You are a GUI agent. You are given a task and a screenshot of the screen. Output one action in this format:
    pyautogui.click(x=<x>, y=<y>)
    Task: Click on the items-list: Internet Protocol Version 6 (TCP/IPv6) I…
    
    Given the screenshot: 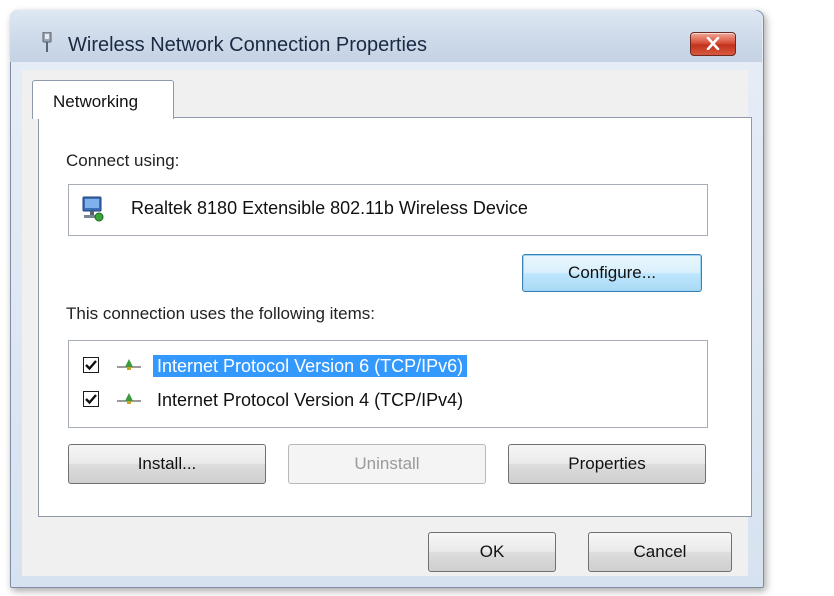 What is the action you would take?
    pyautogui.click(x=388, y=384)
    